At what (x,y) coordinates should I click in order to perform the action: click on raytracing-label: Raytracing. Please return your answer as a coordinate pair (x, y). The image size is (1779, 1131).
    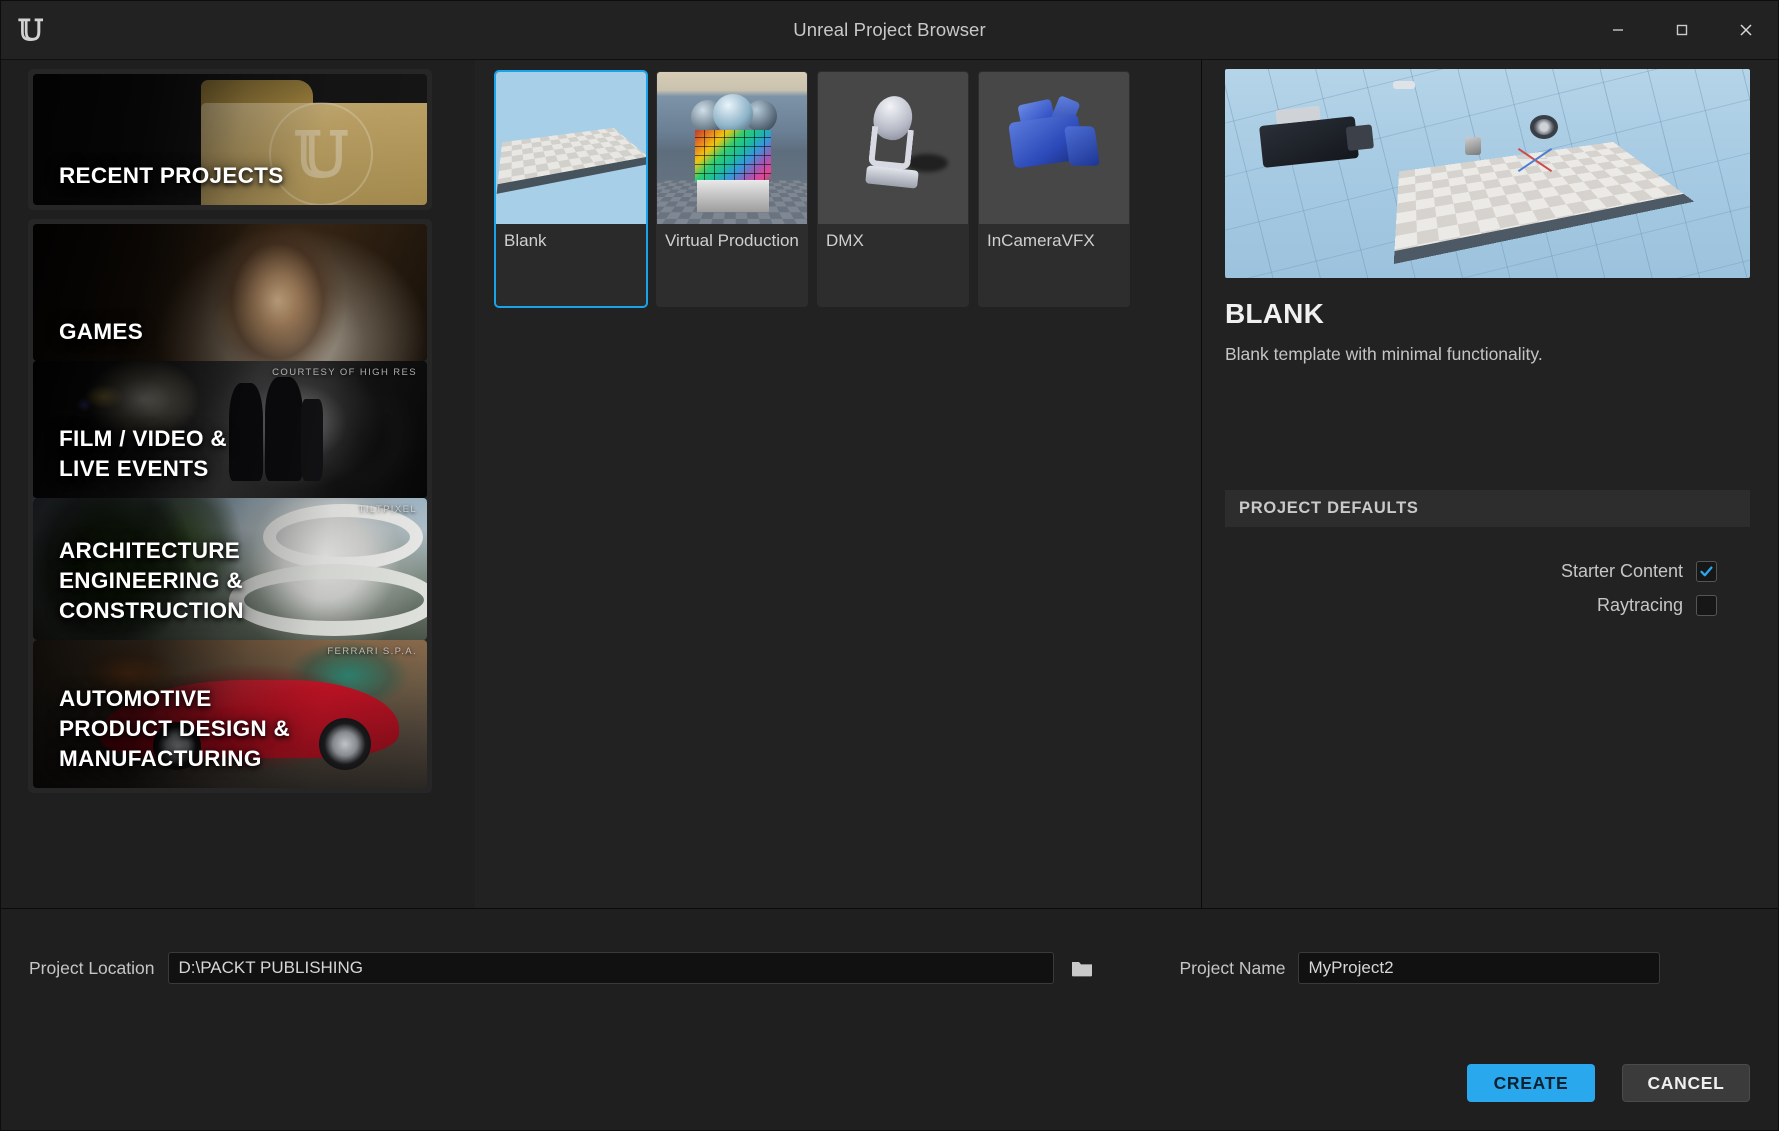
    Looking at the image, I should click on (1639, 604).